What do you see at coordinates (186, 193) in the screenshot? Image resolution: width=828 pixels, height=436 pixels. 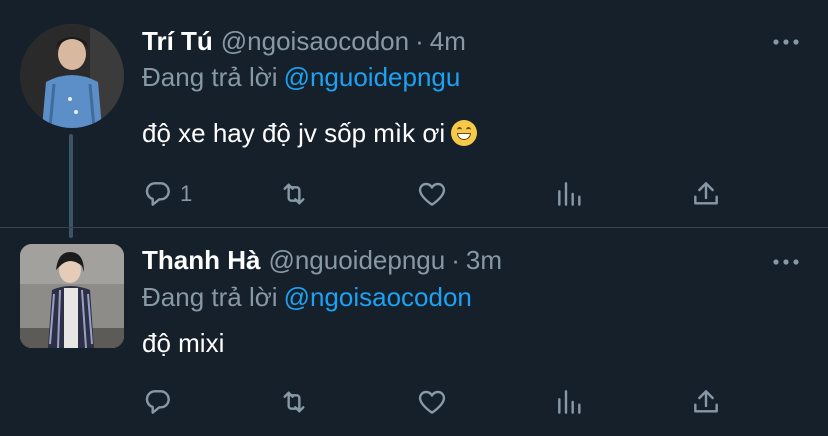 I see `reply-count: 1` at bounding box center [186, 193].